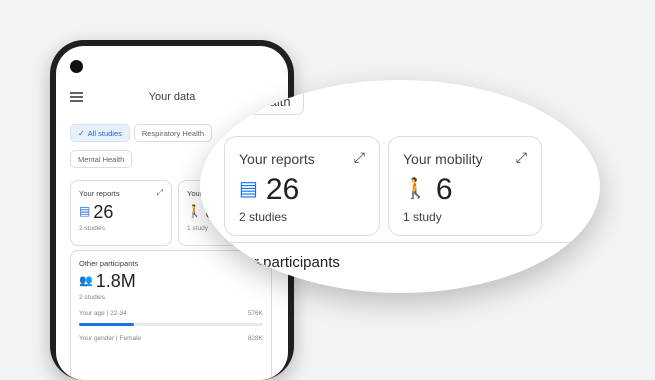 This screenshot has width=655, height=380. What do you see at coordinates (107, 324) in the screenshot?
I see `age-progress-fill` at bounding box center [107, 324].